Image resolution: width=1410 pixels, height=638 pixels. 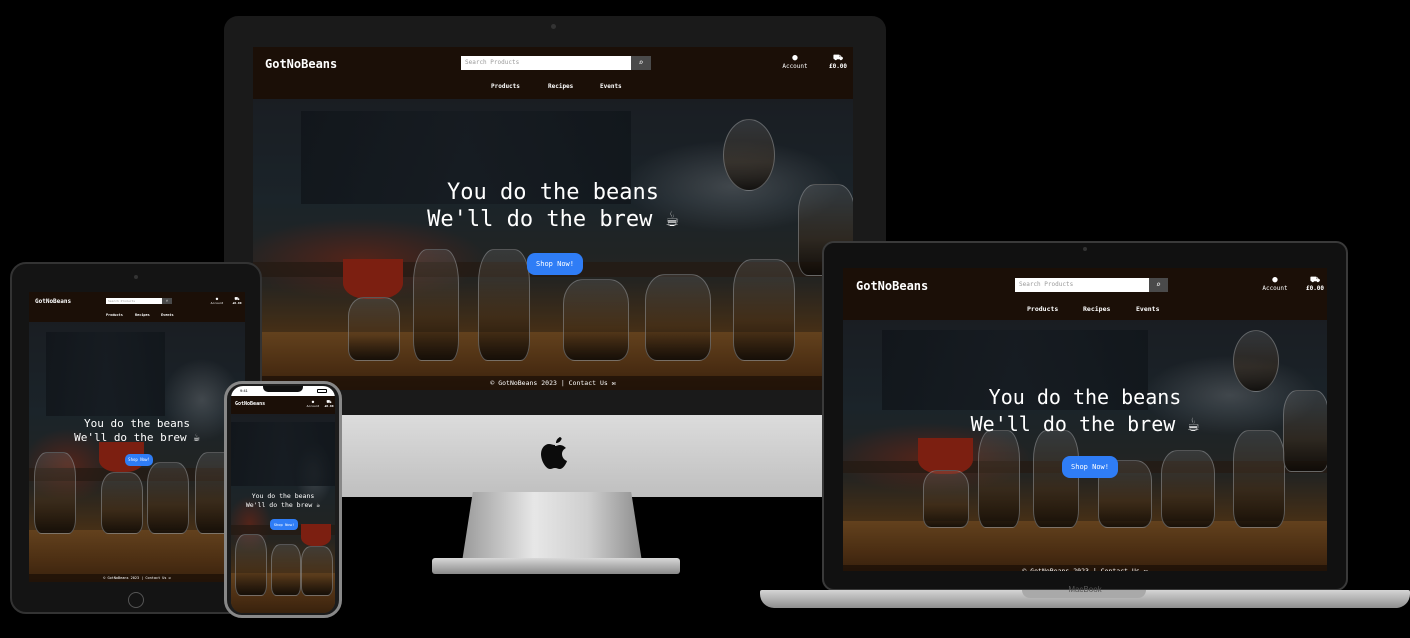 I want to click on monitor-foot, so click(x=556, y=566).